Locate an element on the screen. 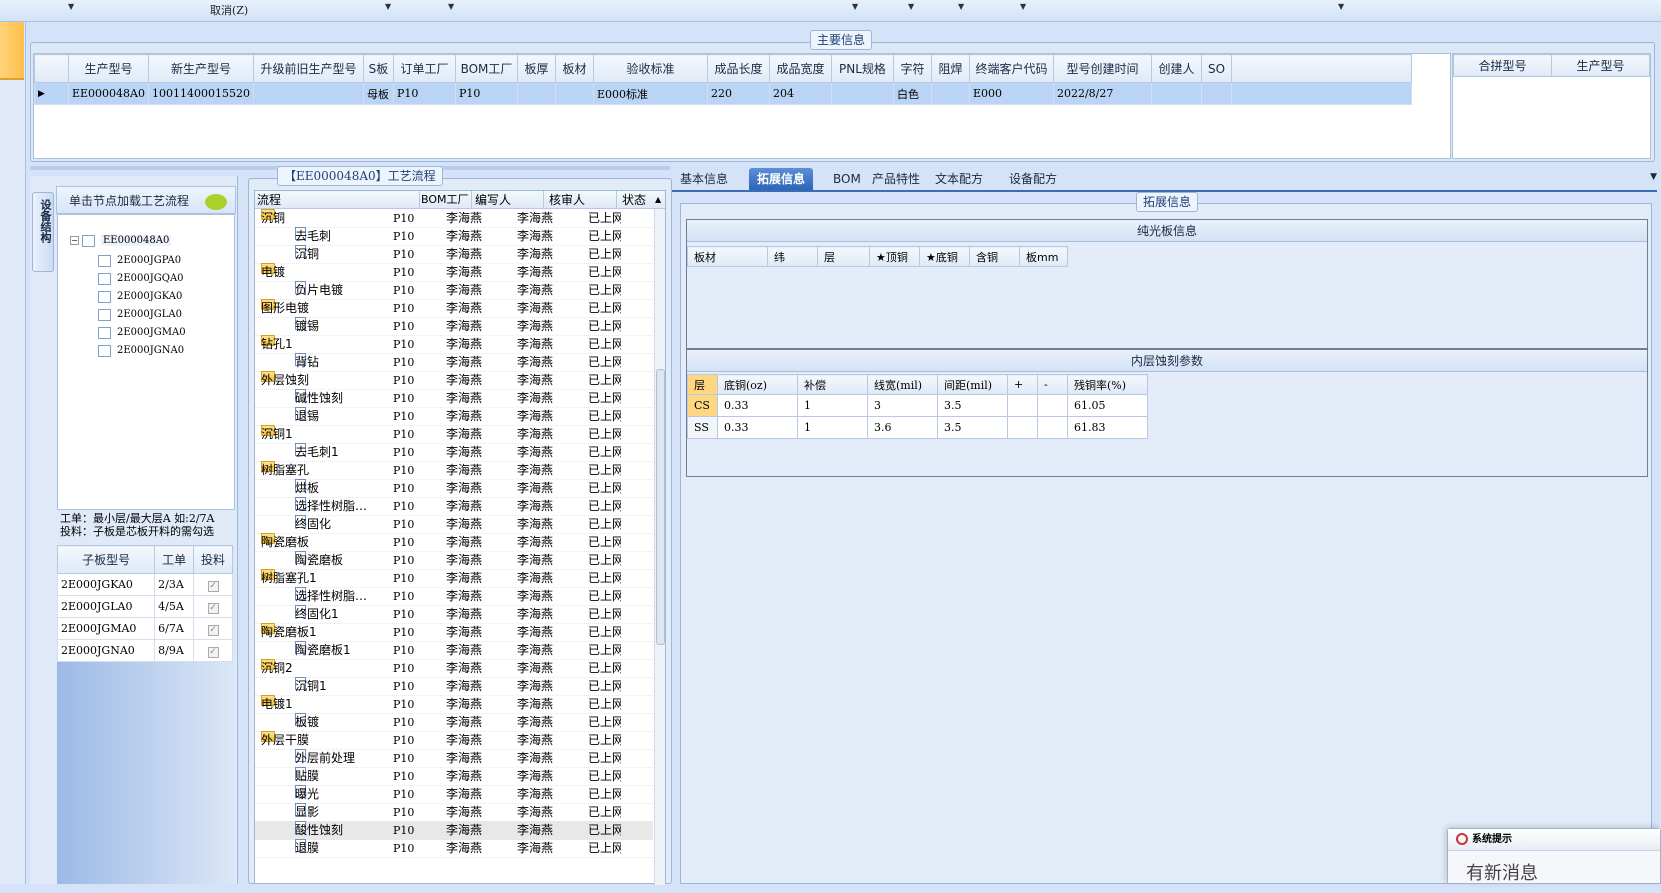  process-row: −陶瓷磨板1P10李海燕李海燕已上网 is located at coordinates (454, 632).